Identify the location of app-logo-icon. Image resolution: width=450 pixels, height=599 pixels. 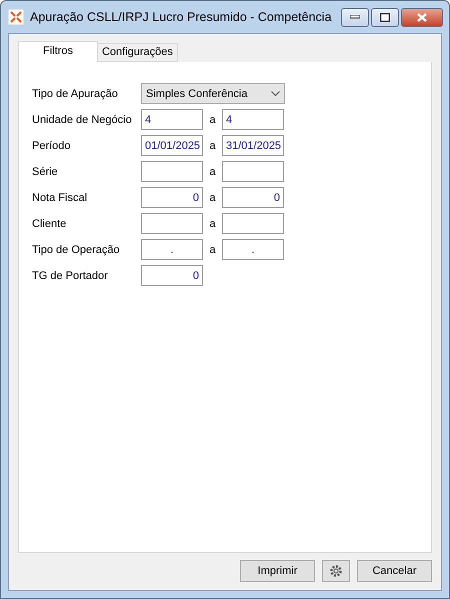
(16, 17).